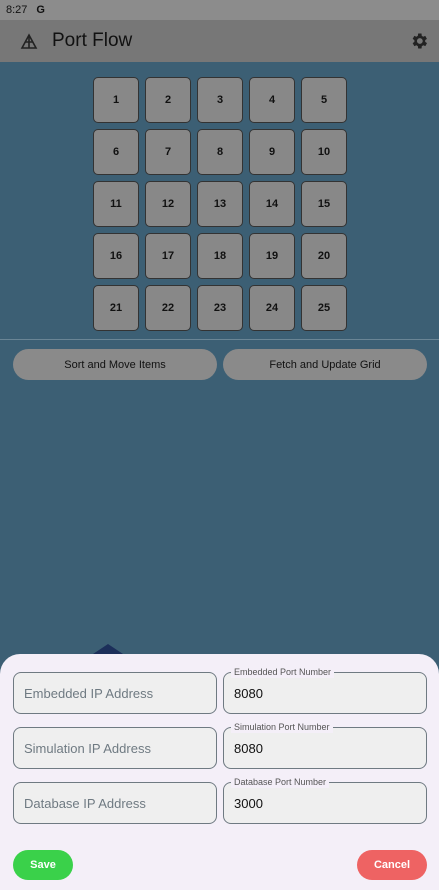 The height and width of the screenshot is (890, 439). Describe the element at coordinates (92, 40) in the screenshot. I see `app-title: Port Flow` at that location.